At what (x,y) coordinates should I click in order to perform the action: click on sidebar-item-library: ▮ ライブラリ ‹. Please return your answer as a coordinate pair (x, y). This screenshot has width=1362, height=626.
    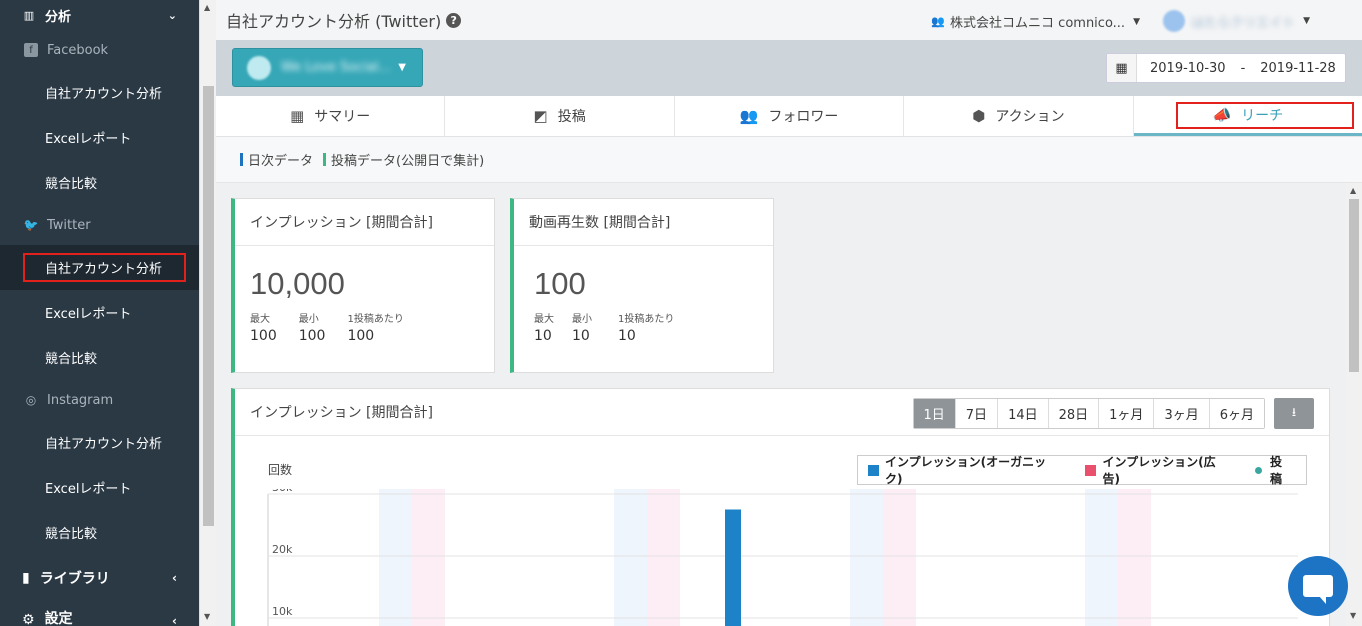
    Looking at the image, I should click on (99, 577).